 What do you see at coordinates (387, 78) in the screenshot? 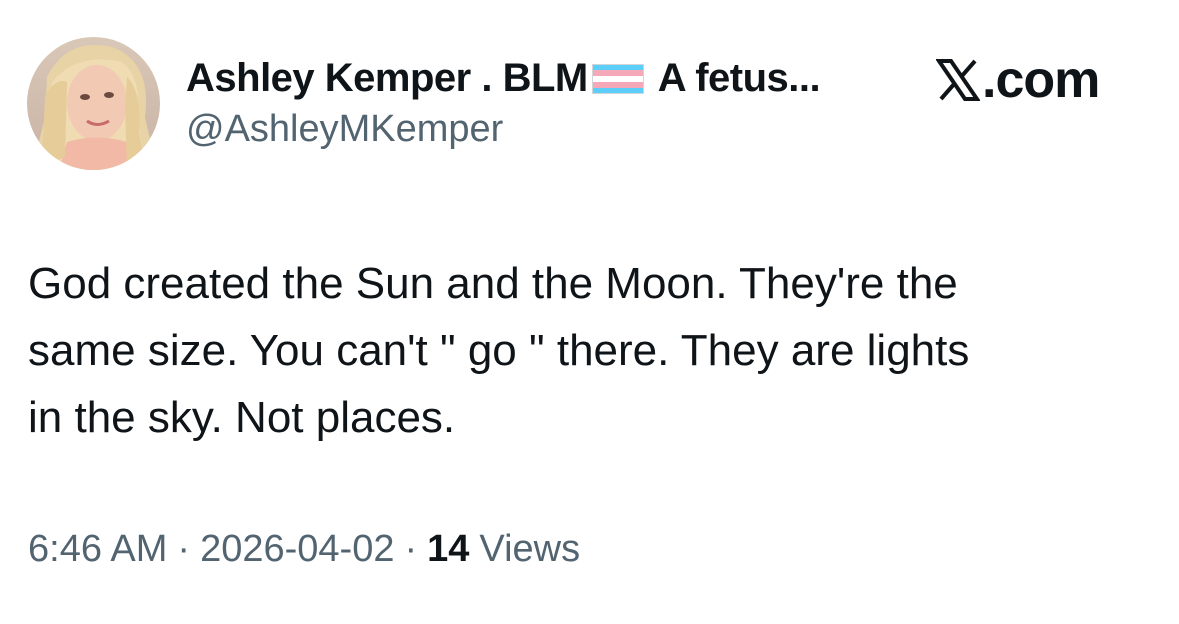
I see `author-display-name: Ashley Kemper . BLM` at bounding box center [387, 78].